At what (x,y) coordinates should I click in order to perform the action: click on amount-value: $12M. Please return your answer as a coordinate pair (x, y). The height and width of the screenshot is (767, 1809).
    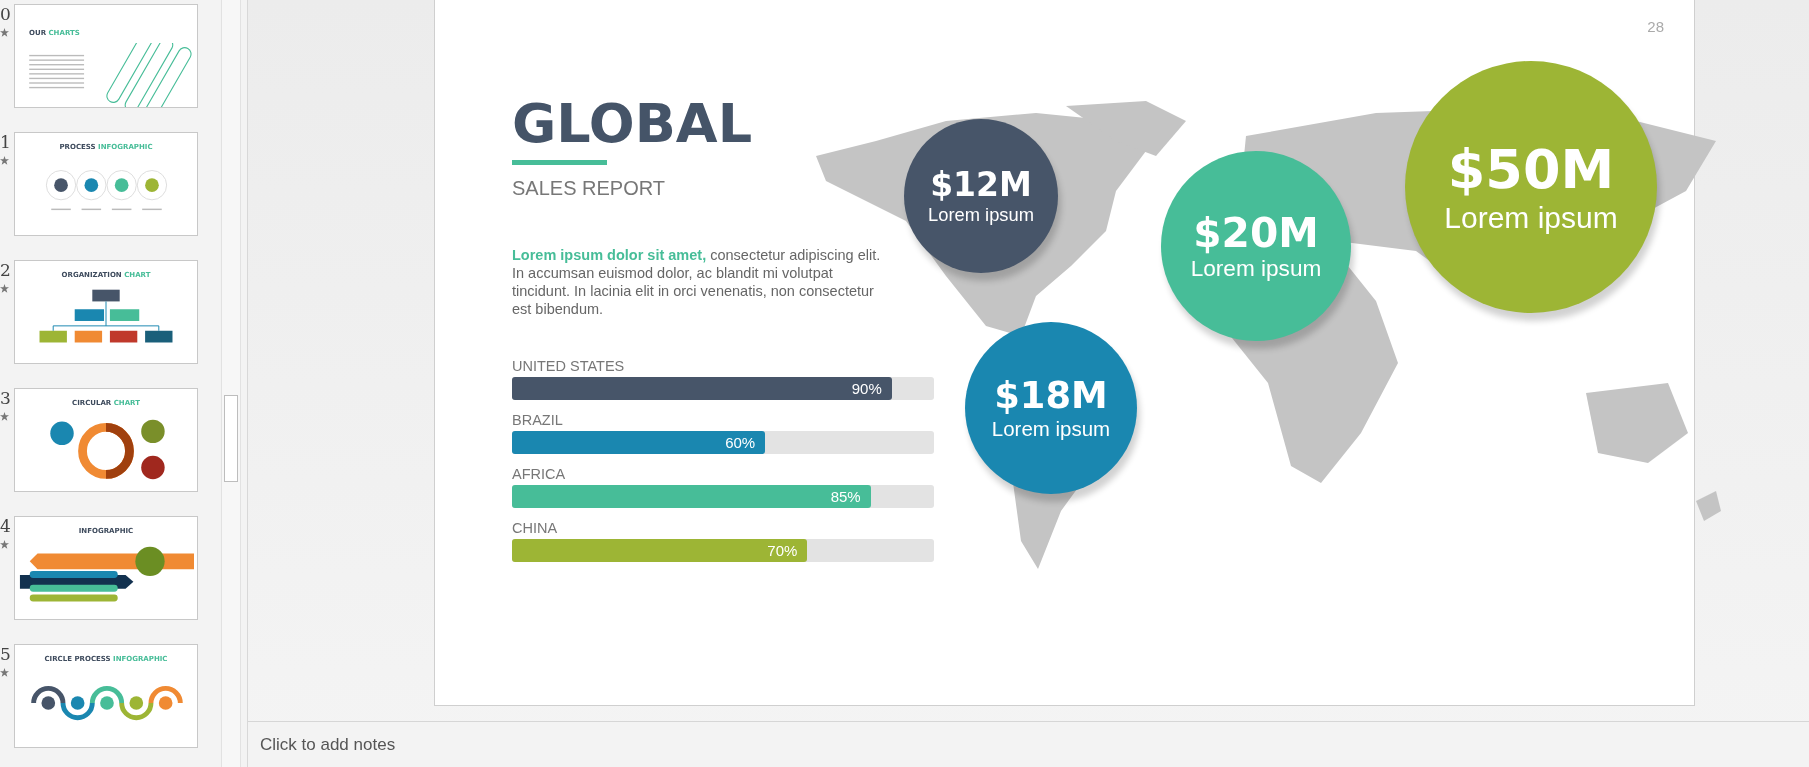
    Looking at the image, I should click on (981, 185).